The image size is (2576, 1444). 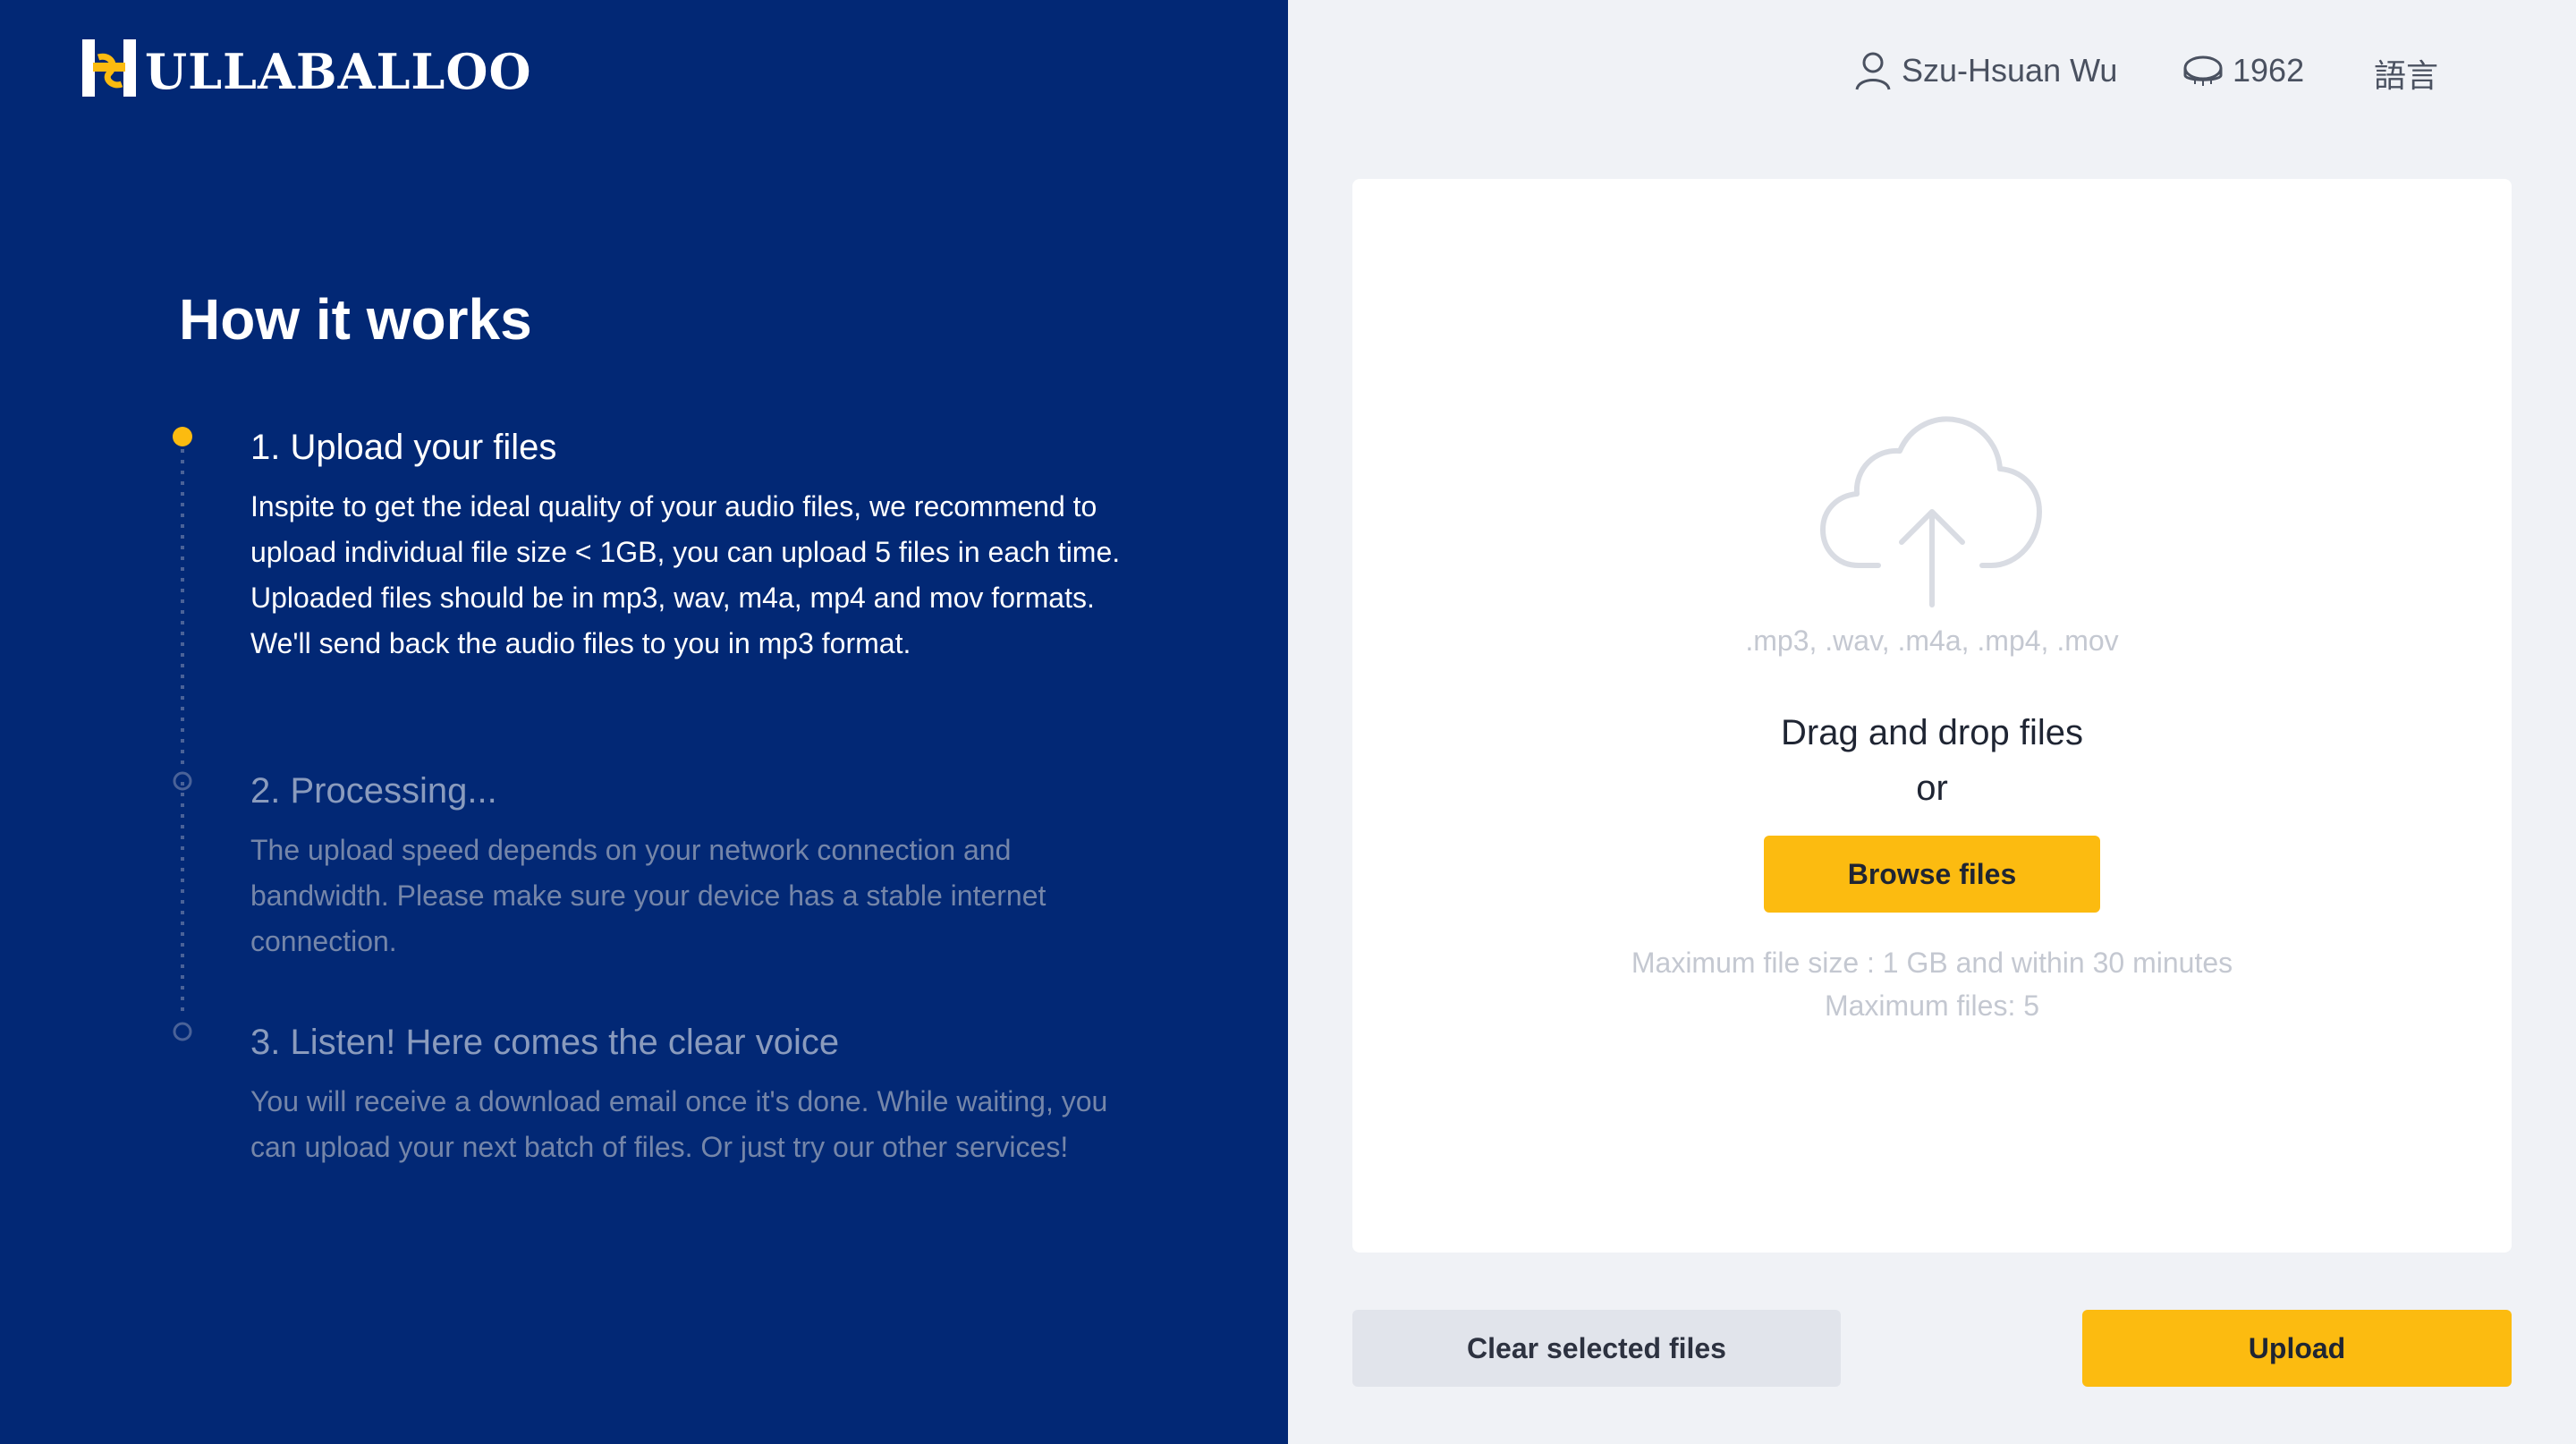 I want to click on hullaballoo-logo: ULLABALLOO, so click(x=306, y=68).